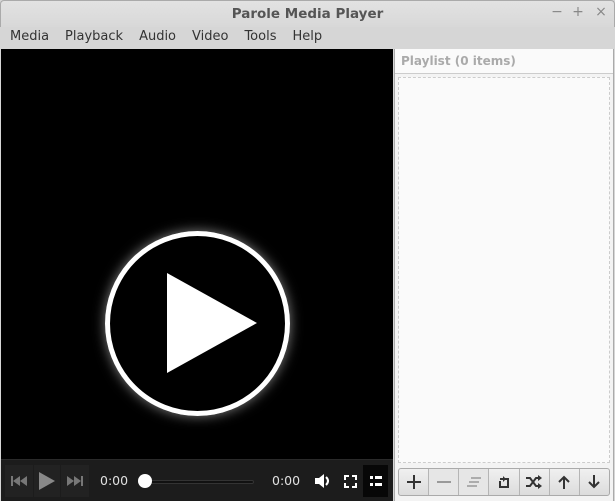  I want to click on menu-bar: Media Playback Audio Video Tools Help, so click(307, 38).